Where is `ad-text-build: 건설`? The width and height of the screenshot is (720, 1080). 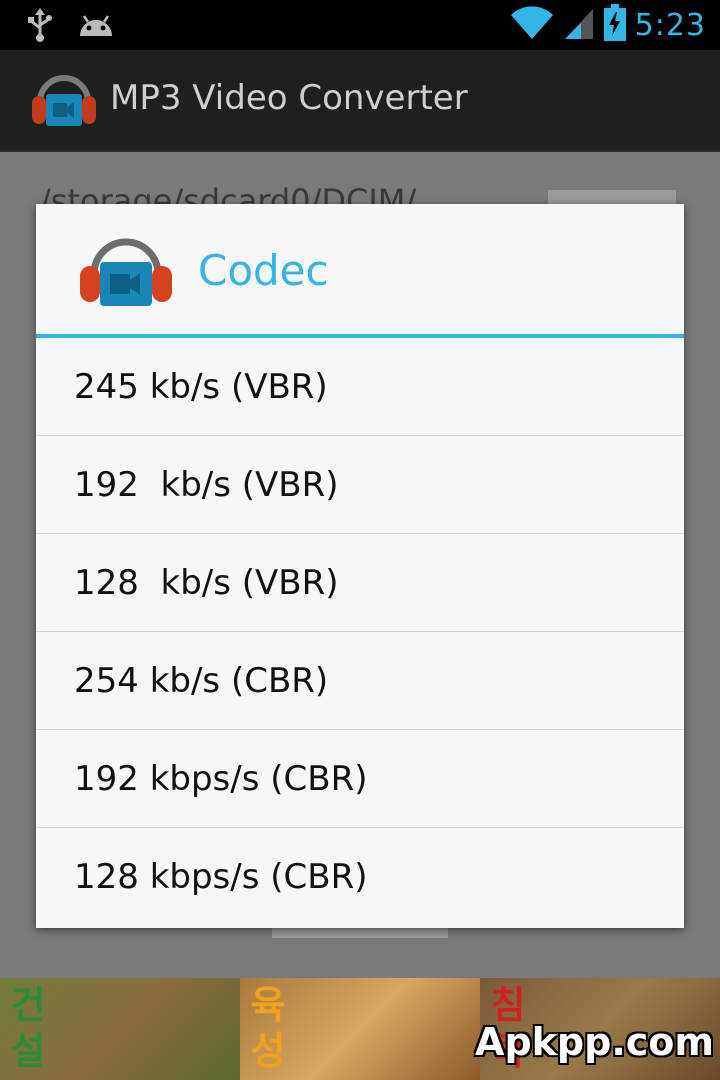
ad-text-build: 건설 is located at coordinates (28, 1028).